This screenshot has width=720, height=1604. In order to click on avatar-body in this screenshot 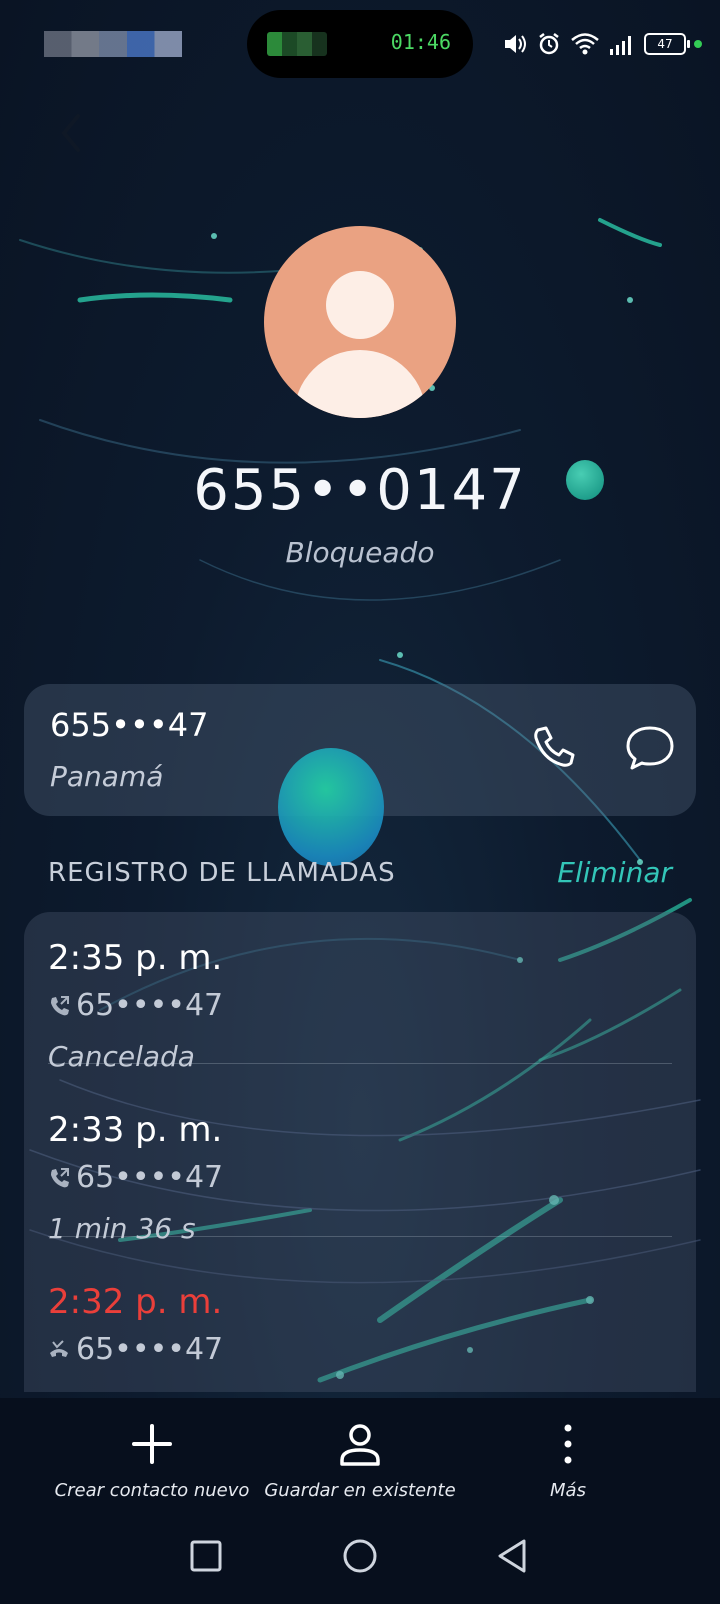, I will do `click(360, 384)`.